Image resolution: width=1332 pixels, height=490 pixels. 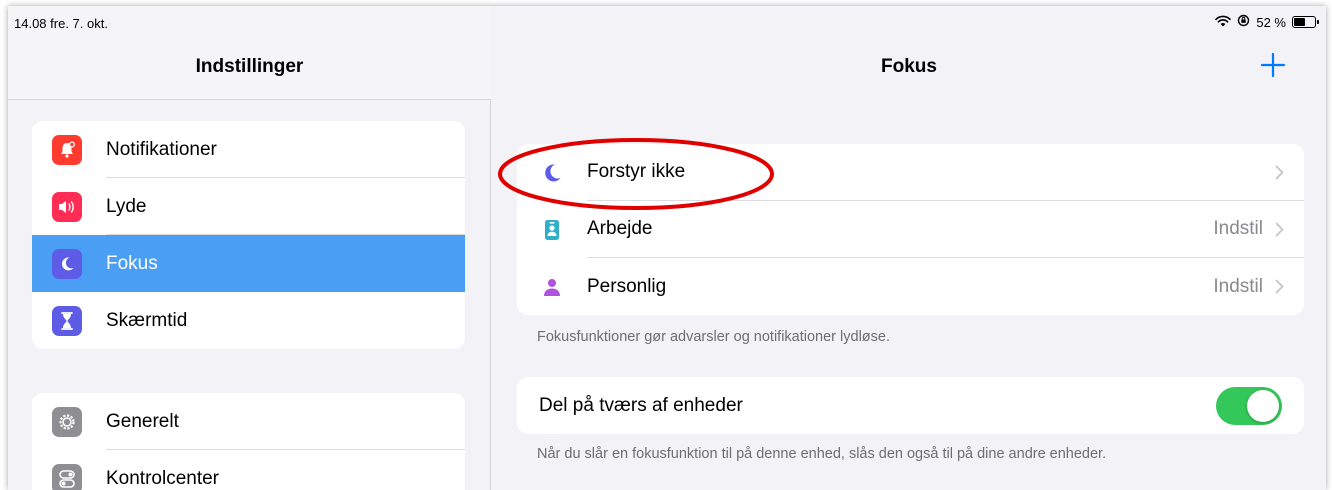 I want to click on sidebar-header: 14.08 fre. 7. okt. Indstillinger, so click(x=249, y=53).